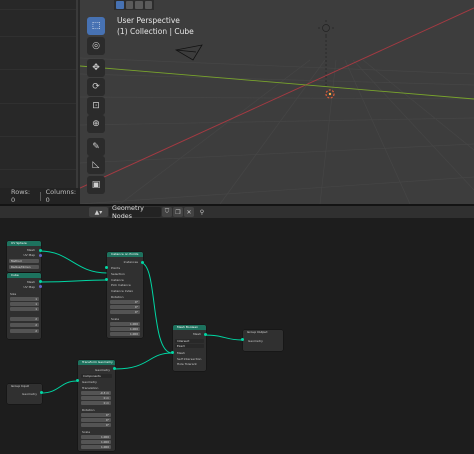 The height and width of the screenshot is (454, 474). Describe the element at coordinates (96, 376) in the screenshot. I see `mode-dropdown: Components` at that location.